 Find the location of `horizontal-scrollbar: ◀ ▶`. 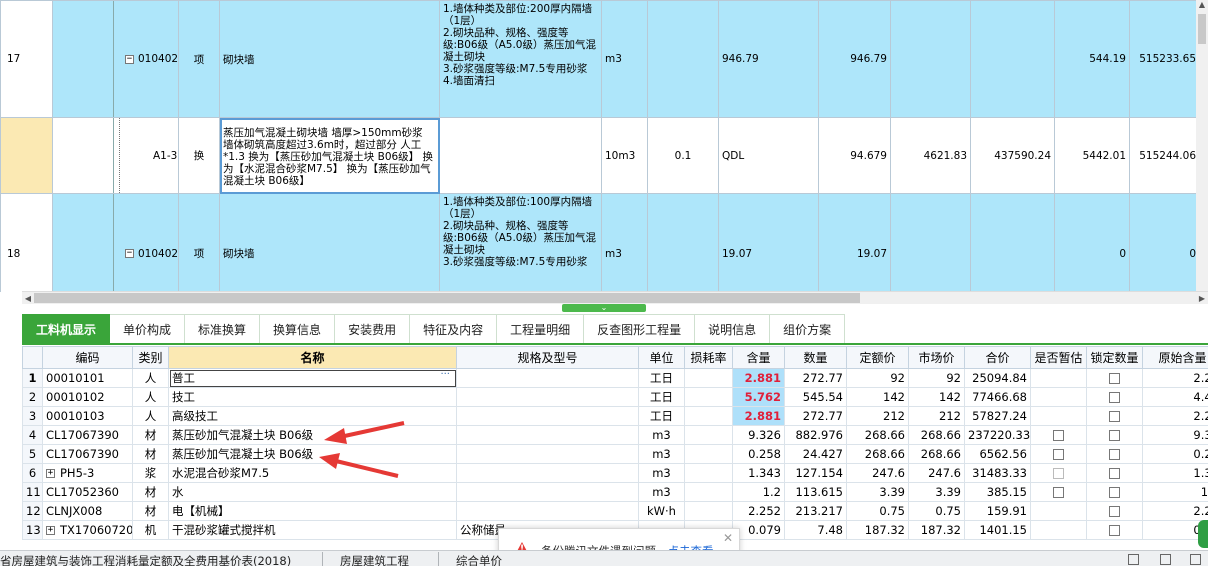

horizontal-scrollbar: ◀ ▶ is located at coordinates (615, 297).